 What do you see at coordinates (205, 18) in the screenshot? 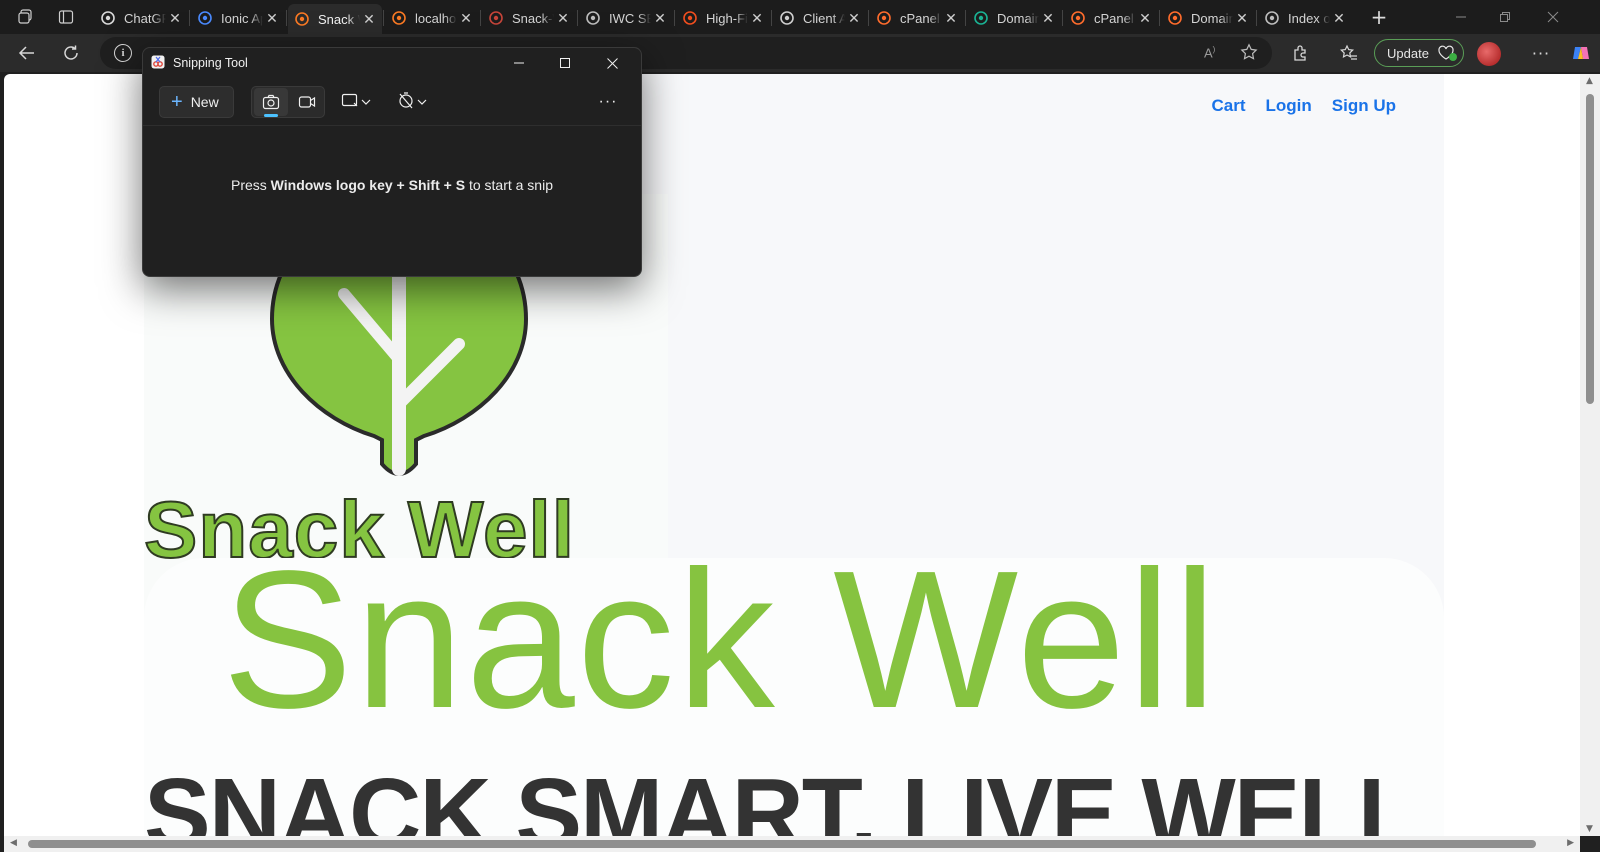
I see `ionic-icon` at bounding box center [205, 18].